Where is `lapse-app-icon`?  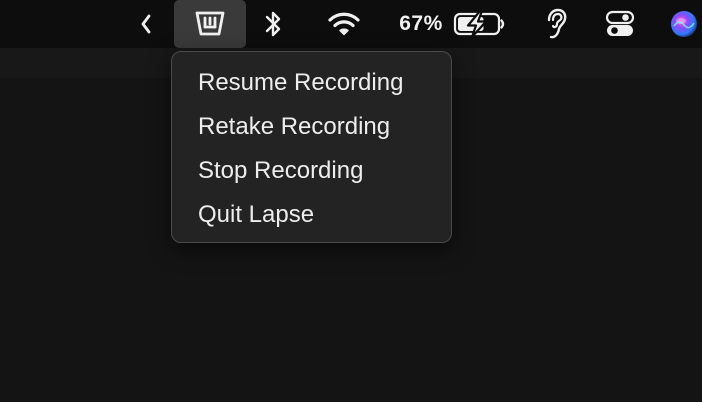 lapse-app-icon is located at coordinates (210, 24).